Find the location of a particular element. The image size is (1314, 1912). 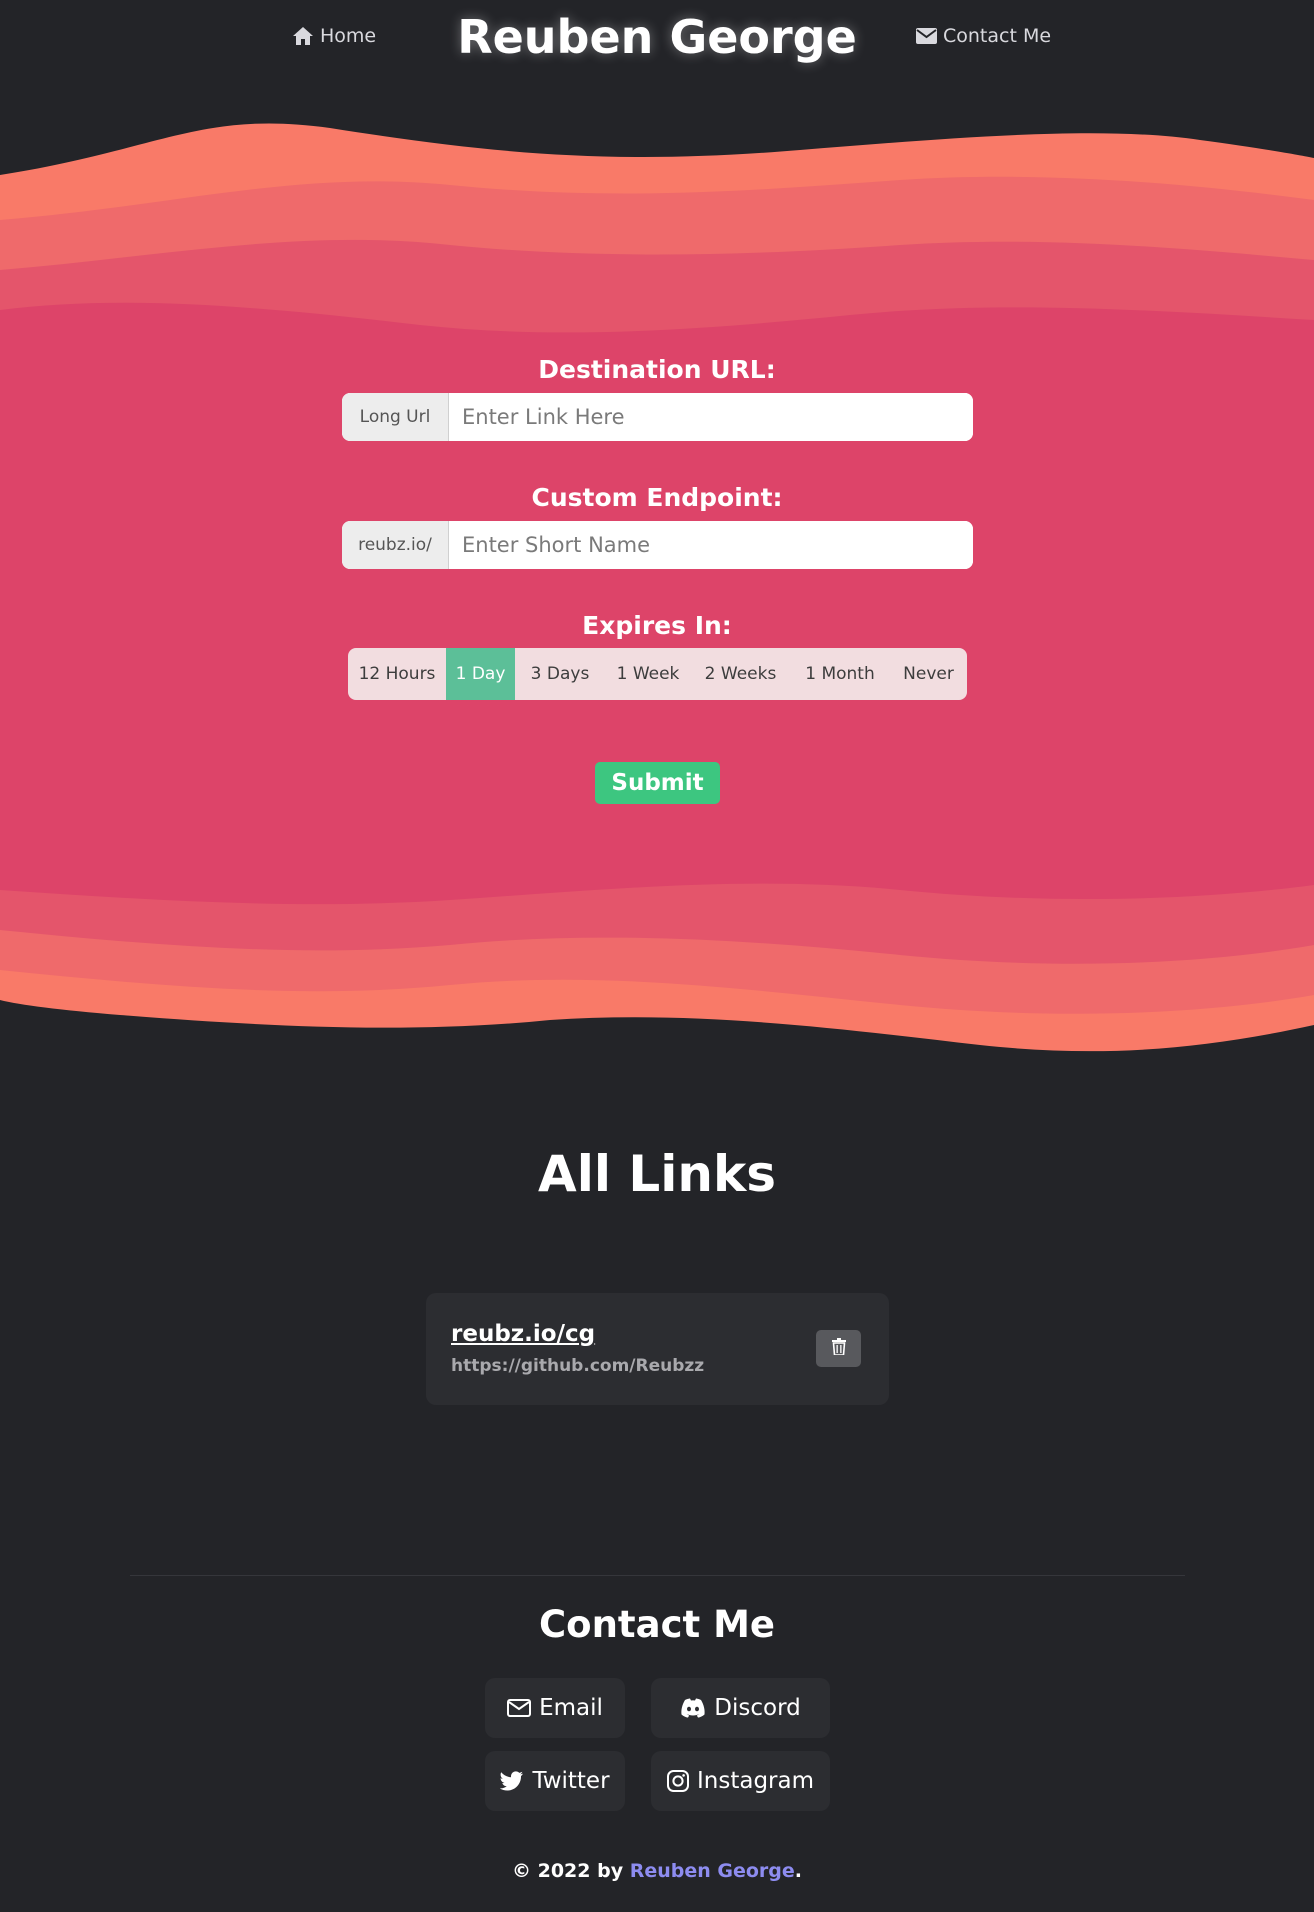

twitter-label: Twitter is located at coordinates (571, 1781).